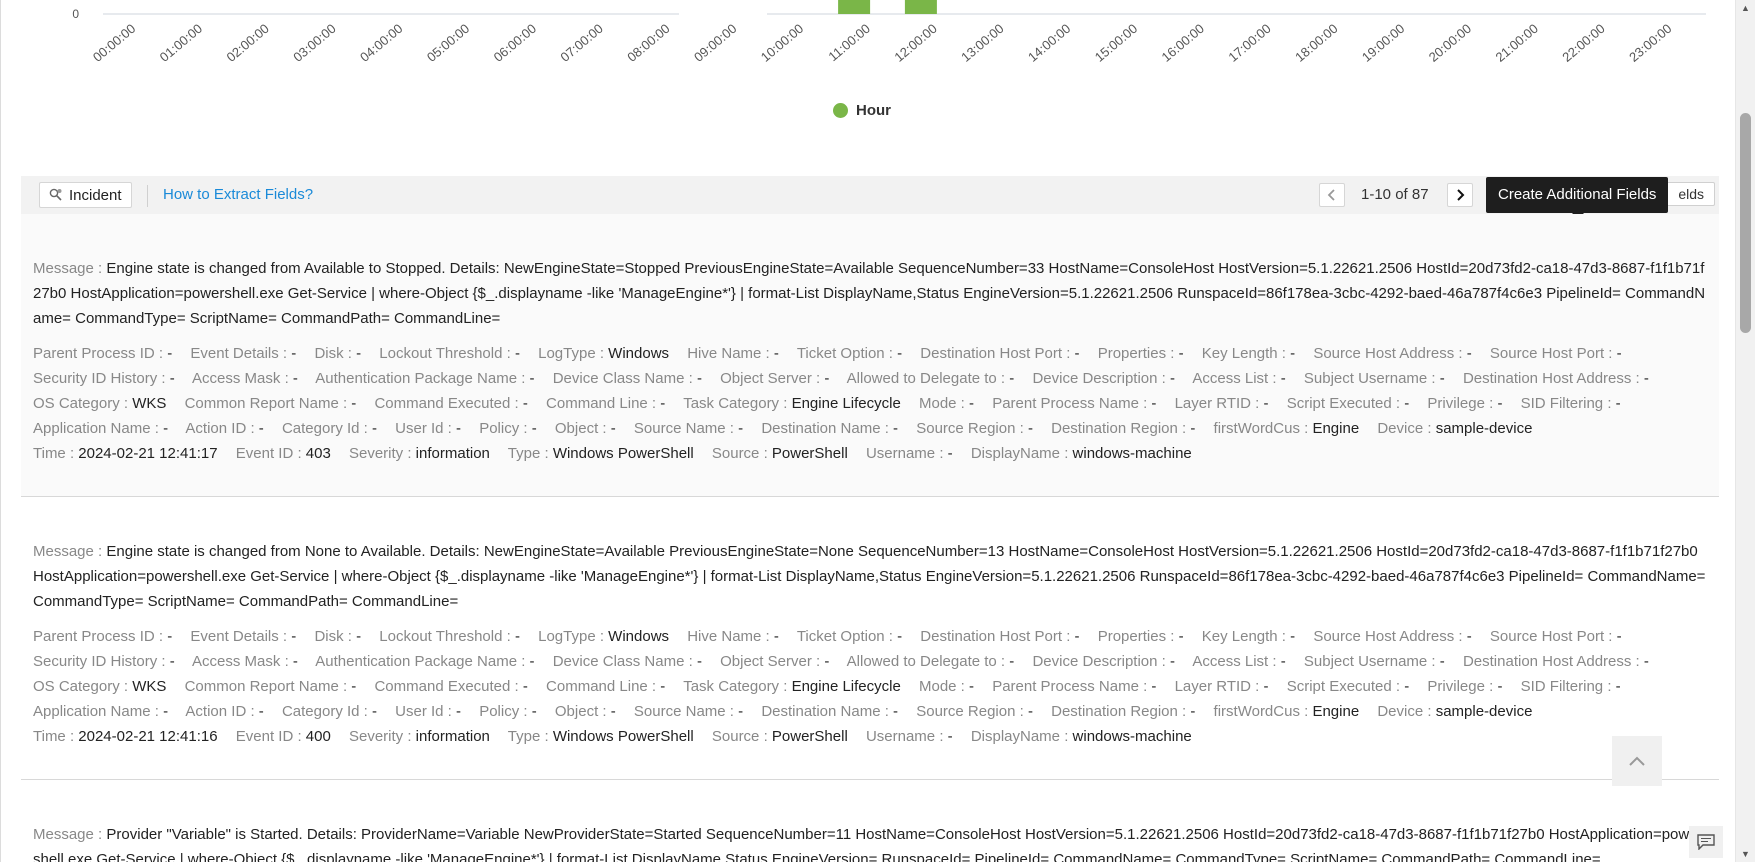  I want to click on axis-gap, so click(723, 8).